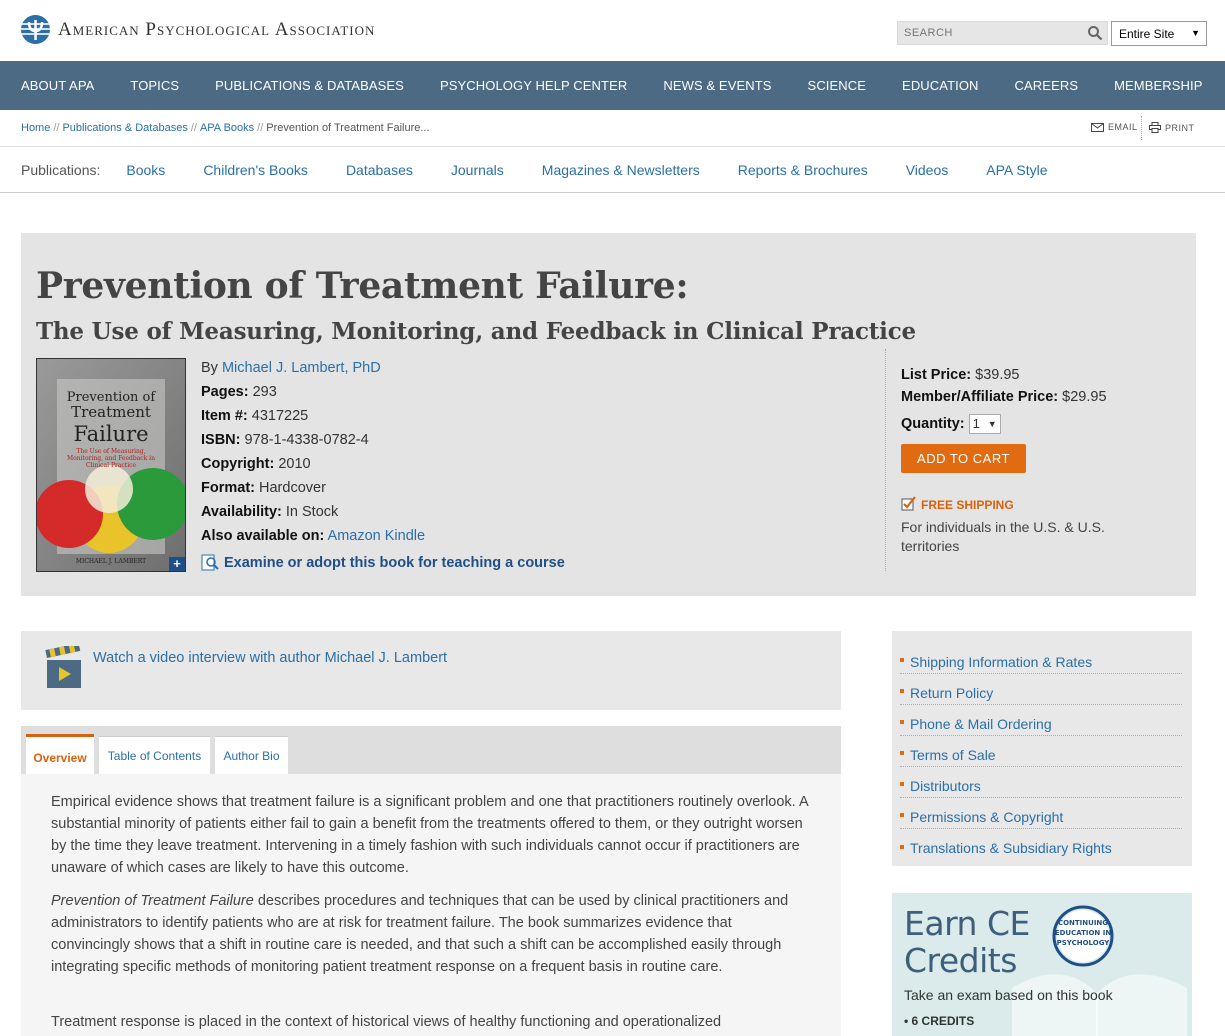  What do you see at coordinates (837, 85) in the screenshot?
I see `nav-science: SCIENCE` at bounding box center [837, 85].